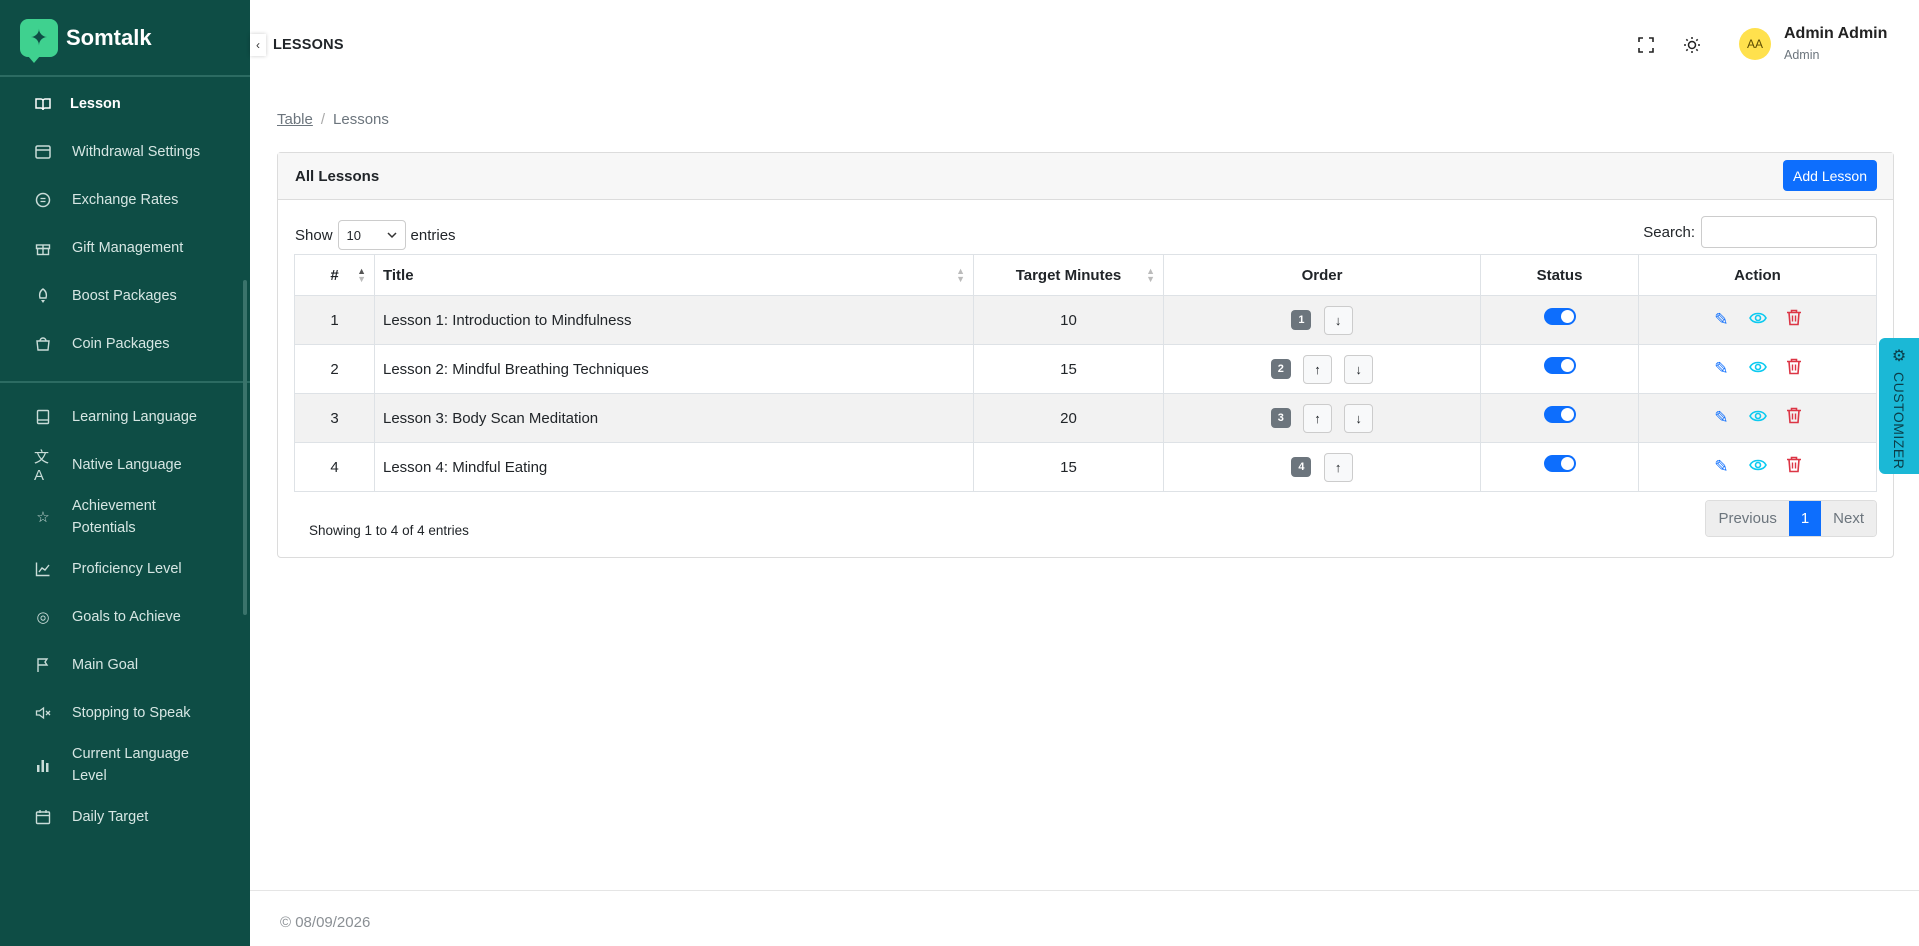  What do you see at coordinates (1280, 369) in the screenshot?
I see `order-badge: 2` at bounding box center [1280, 369].